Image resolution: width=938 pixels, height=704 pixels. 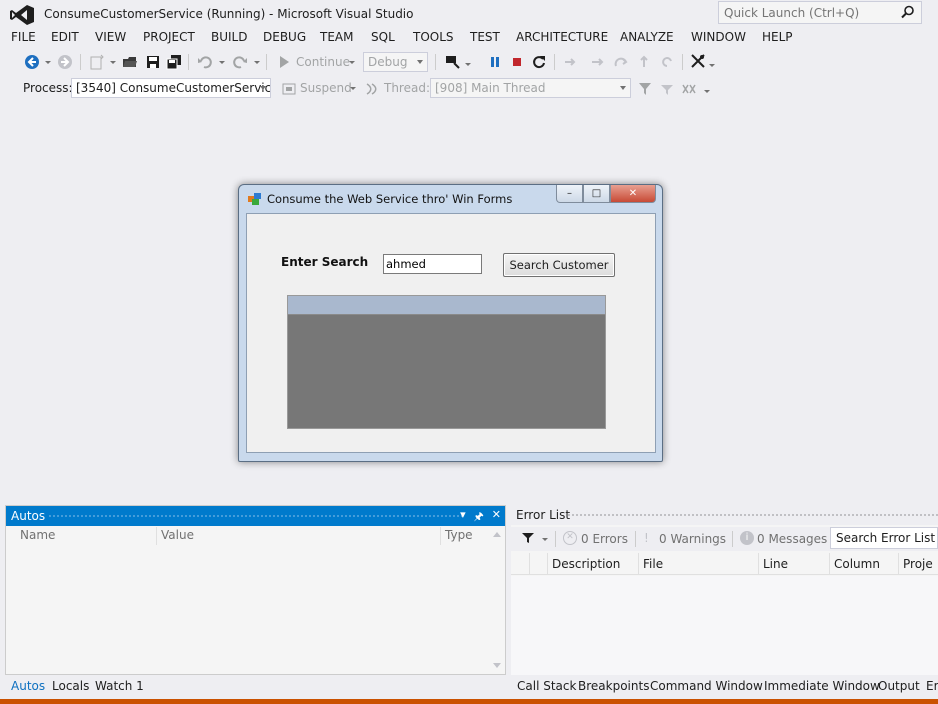 What do you see at coordinates (562, 37) in the screenshot?
I see `menu-architecture: ARCHITECTURE` at bounding box center [562, 37].